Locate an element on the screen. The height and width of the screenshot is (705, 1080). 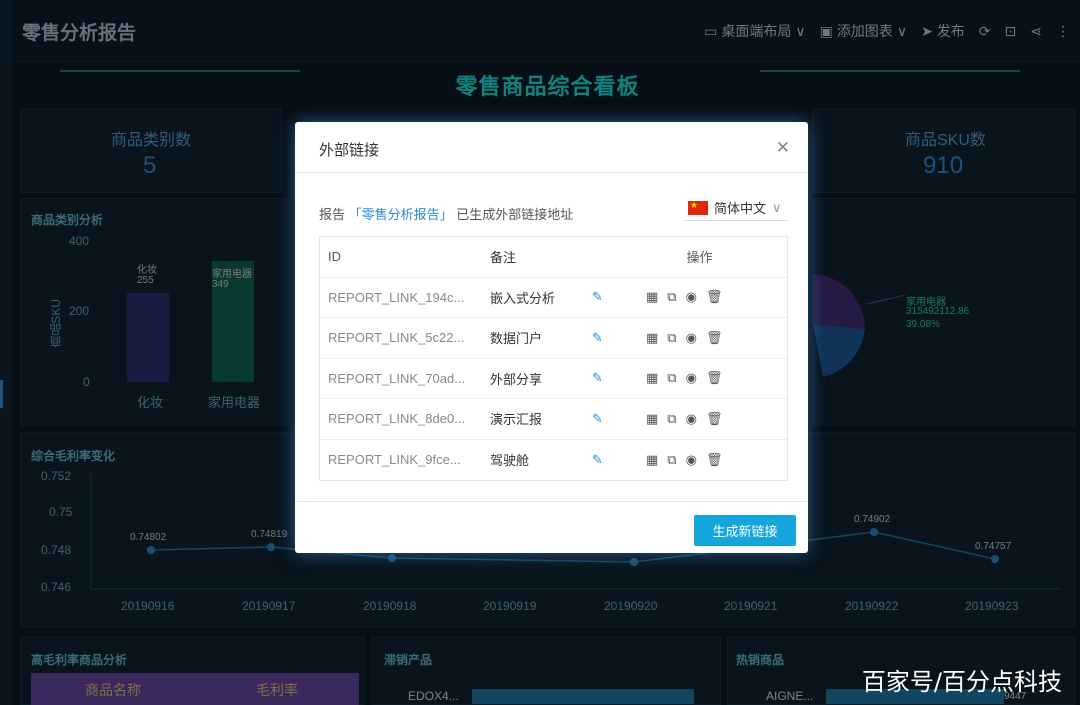
report-name-link: 「零售分析报告」 is located at coordinates (401, 214).